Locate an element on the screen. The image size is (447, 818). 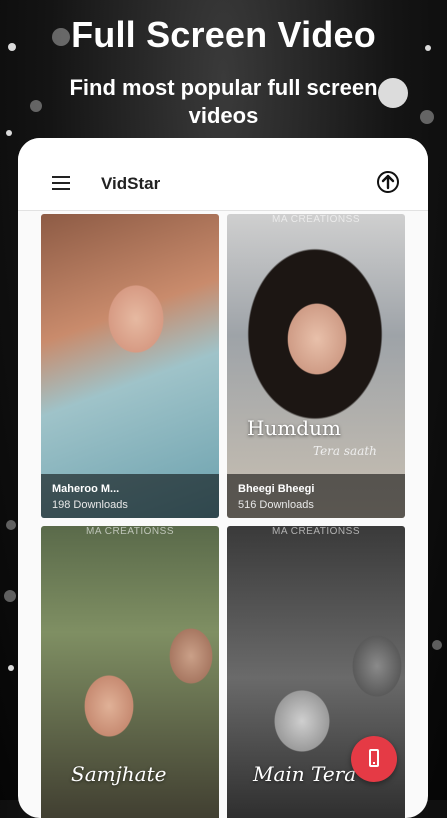
app-toolbar: VidStar is located at coordinates (223, 174).